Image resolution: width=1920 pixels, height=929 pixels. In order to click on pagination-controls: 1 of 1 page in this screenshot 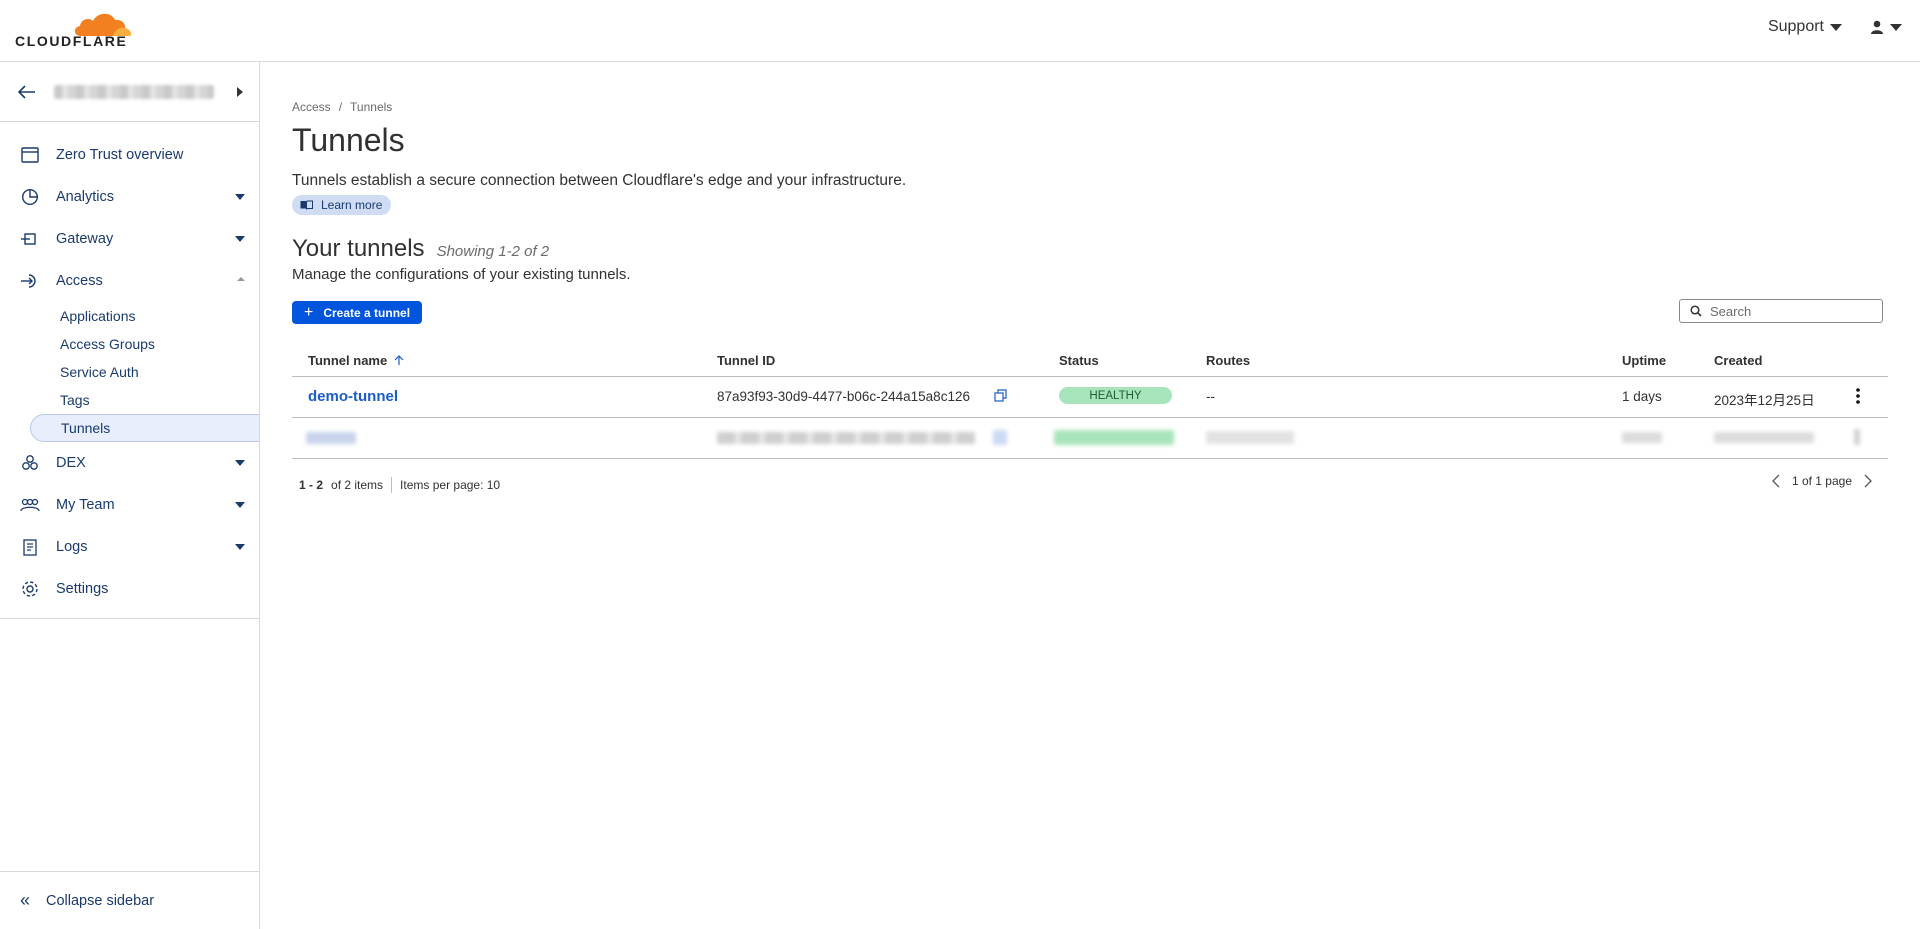, I will do `click(1822, 481)`.